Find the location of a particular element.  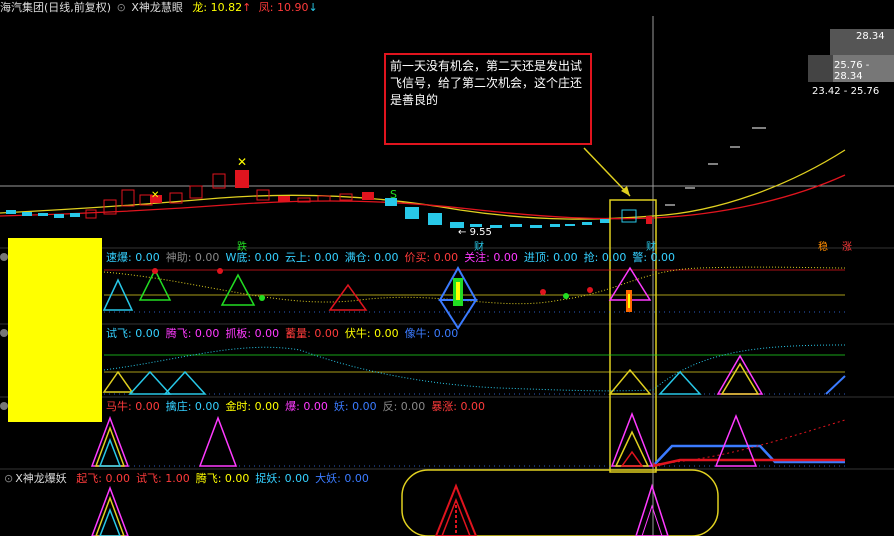

price-label-top: 28.34 is located at coordinates (870, 36).